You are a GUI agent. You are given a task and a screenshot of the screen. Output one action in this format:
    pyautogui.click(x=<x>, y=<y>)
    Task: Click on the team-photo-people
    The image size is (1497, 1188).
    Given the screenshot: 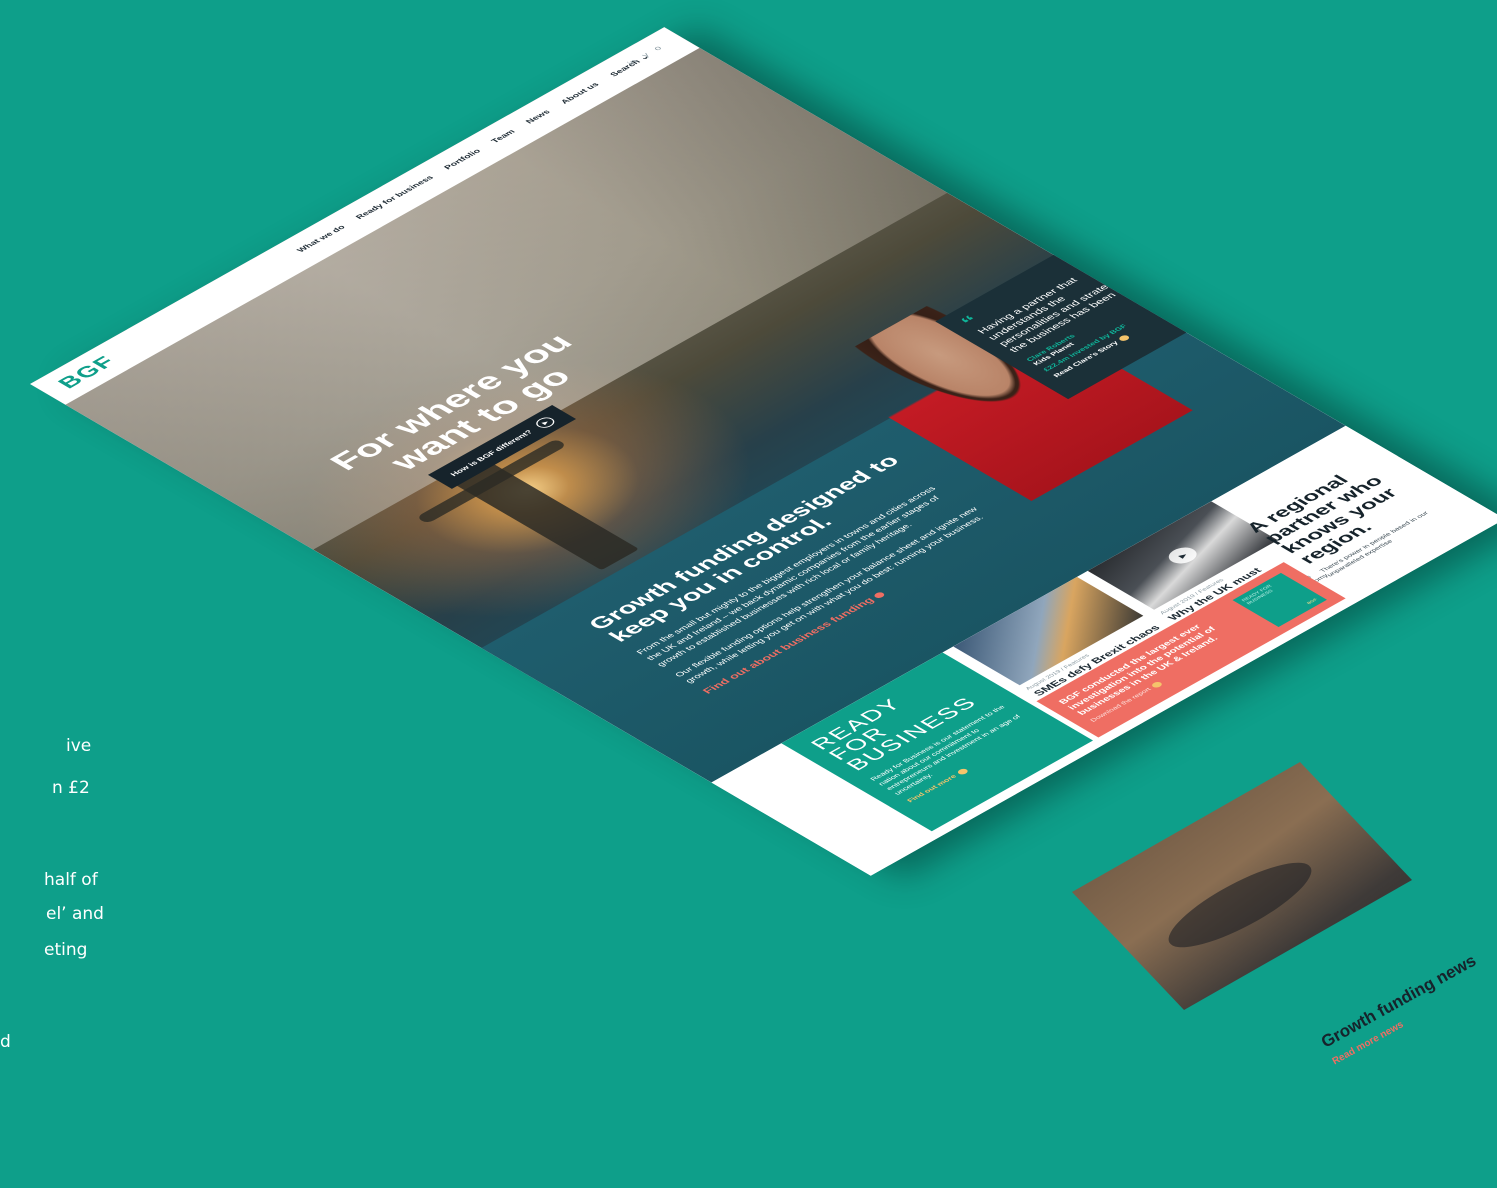 What is the action you would take?
    pyautogui.click(x=1240, y=905)
    